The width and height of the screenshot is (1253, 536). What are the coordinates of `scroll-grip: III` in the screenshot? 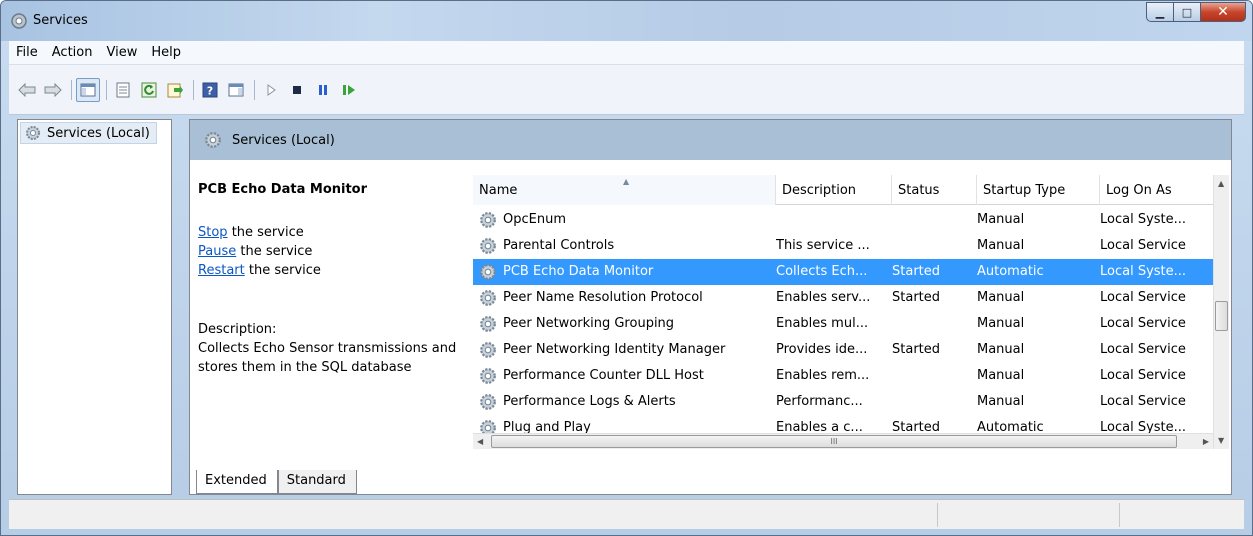 It's located at (834, 441).